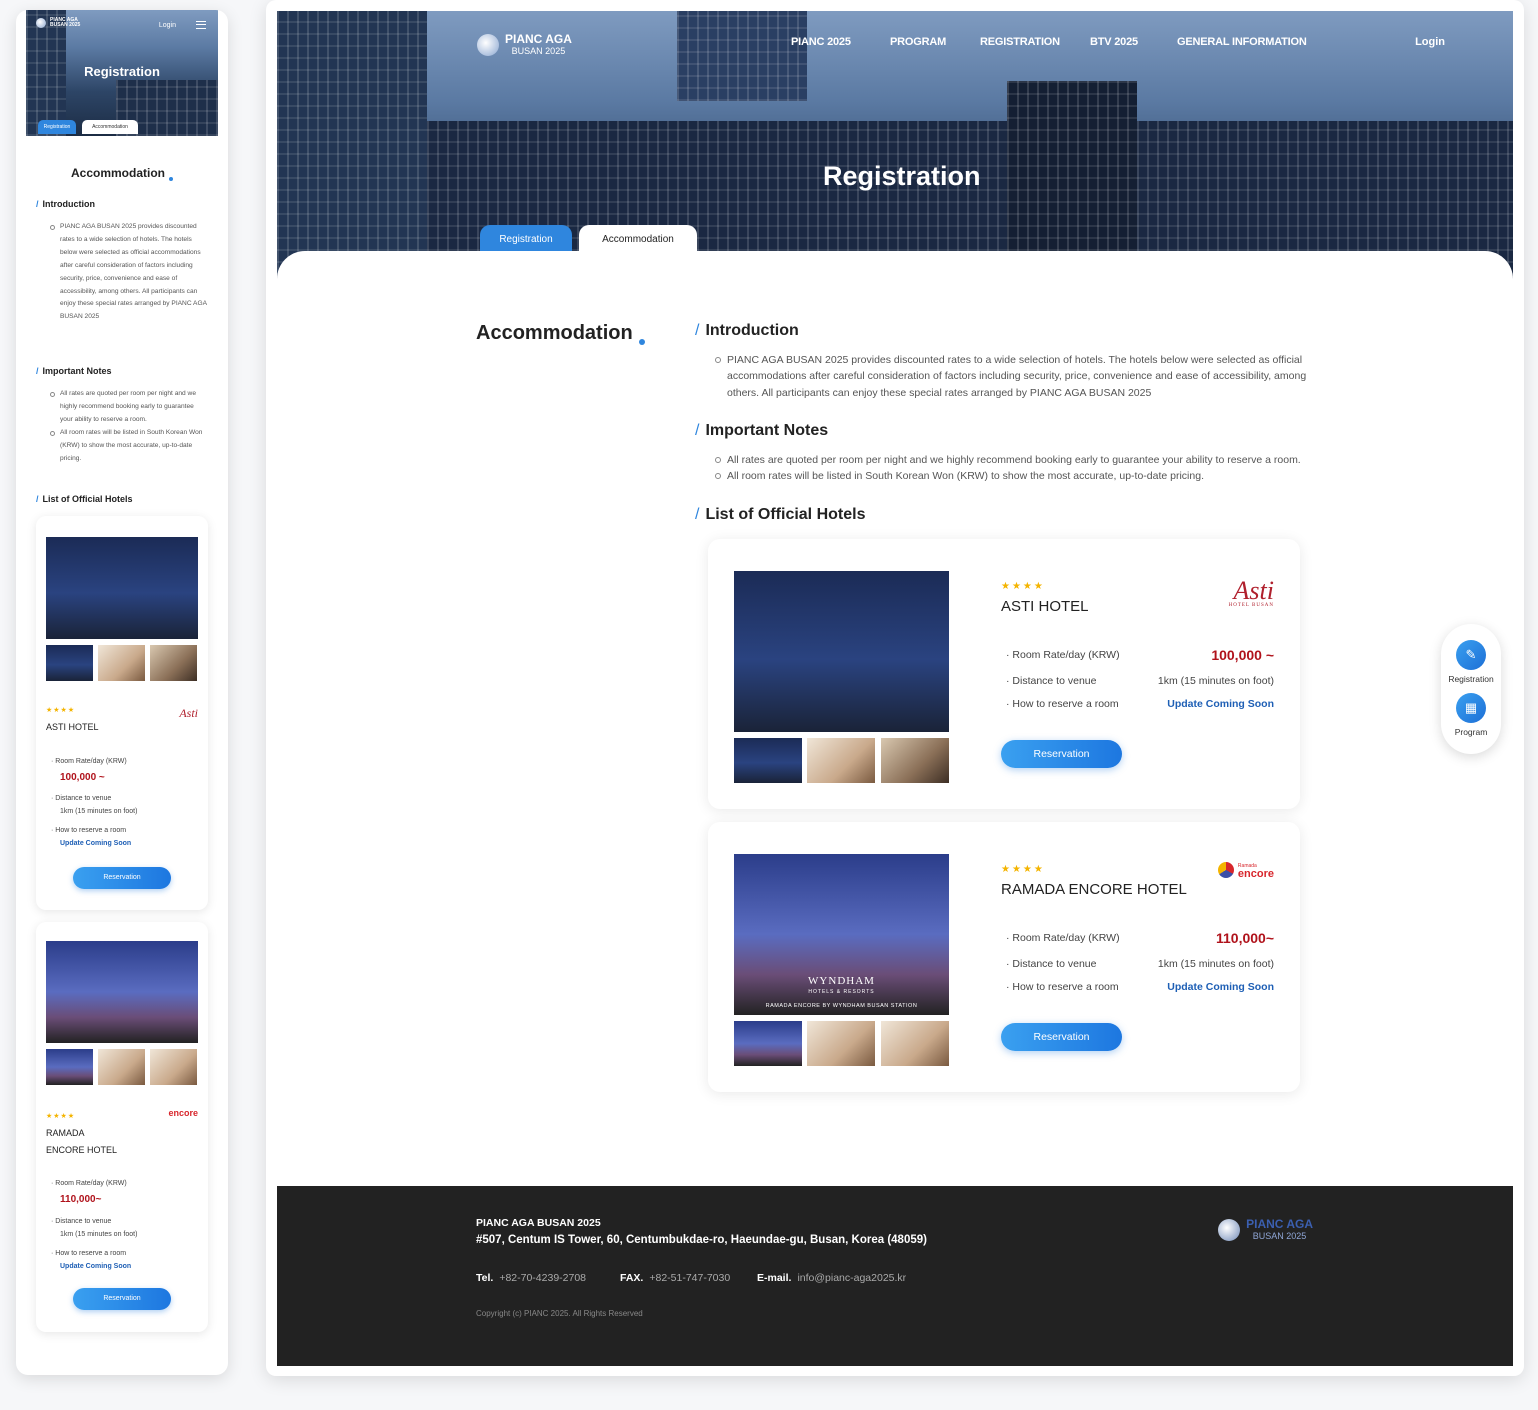 The width and height of the screenshot is (1538, 1410). What do you see at coordinates (167, 25) in the screenshot?
I see `mobile-login-link: Login` at bounding box center [167, 25].